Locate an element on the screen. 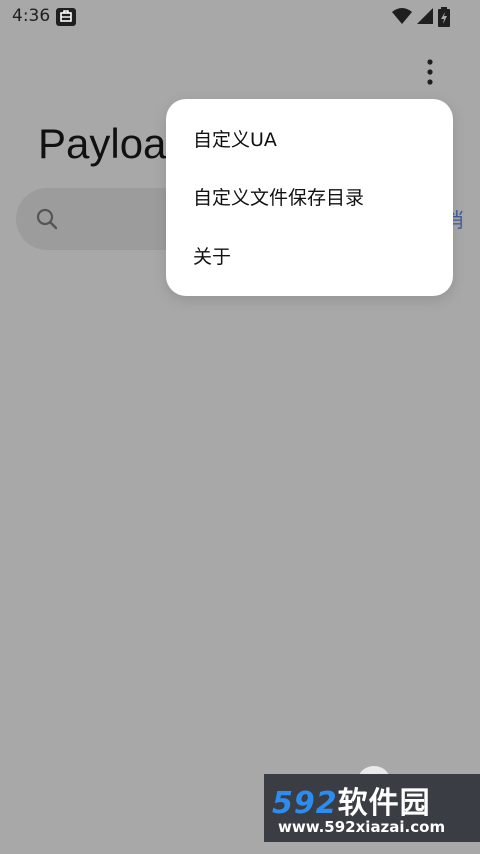 The height and width of the screenshot is (854, 480). cellular-signal-icon is located at coordinates (425, 16).